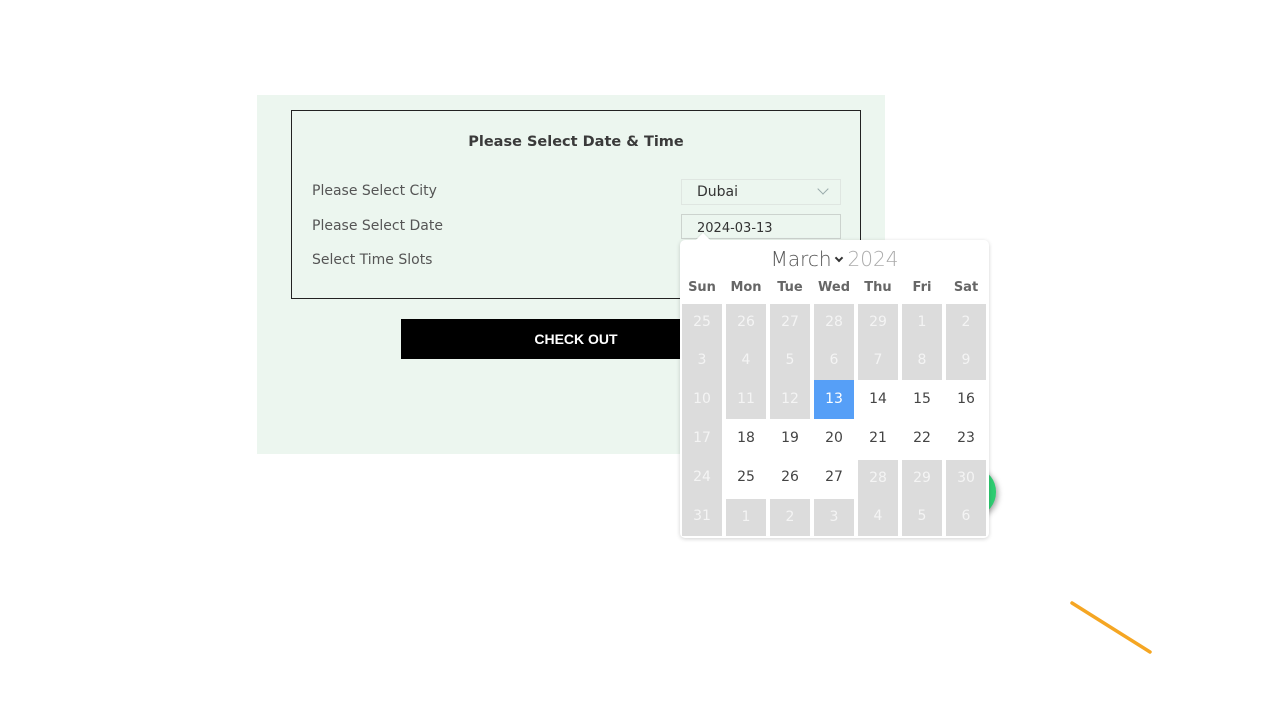 This screenshot has width=1280, height=720. I want to click on calendar-day: 18, so click(746, 438).